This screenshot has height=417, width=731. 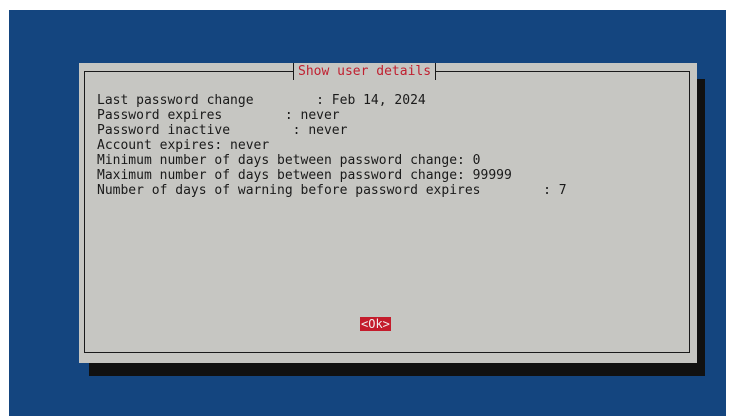 I want to click on dialog-title-box: Show user details, so click(x=365, y=71).